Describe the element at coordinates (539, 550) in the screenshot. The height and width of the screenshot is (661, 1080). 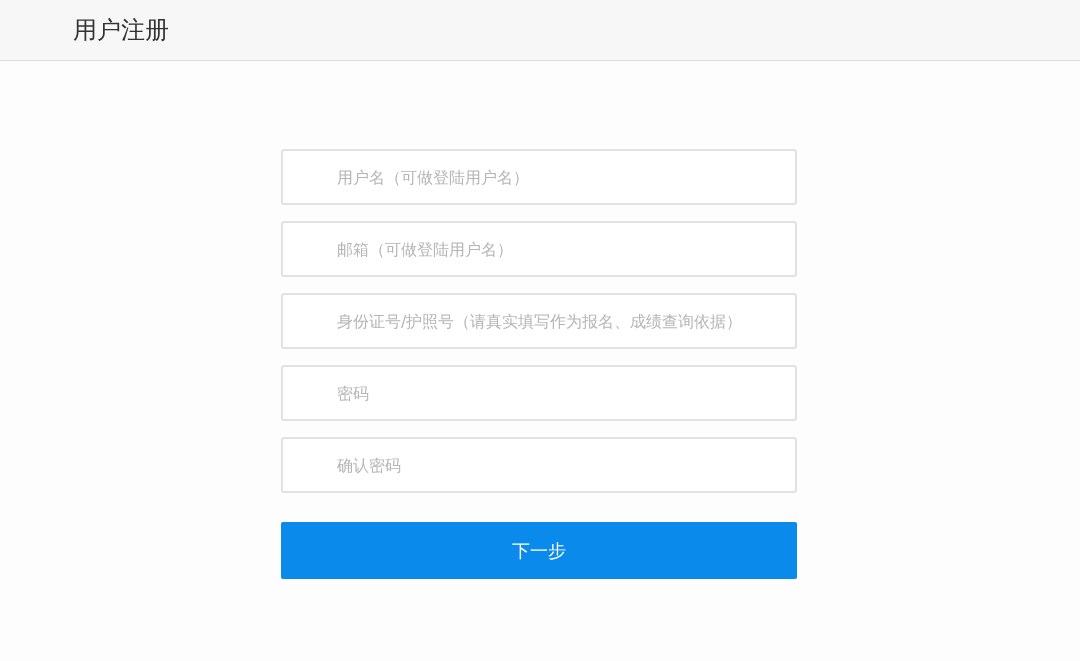
I see `next-button: 下一步` at that location.